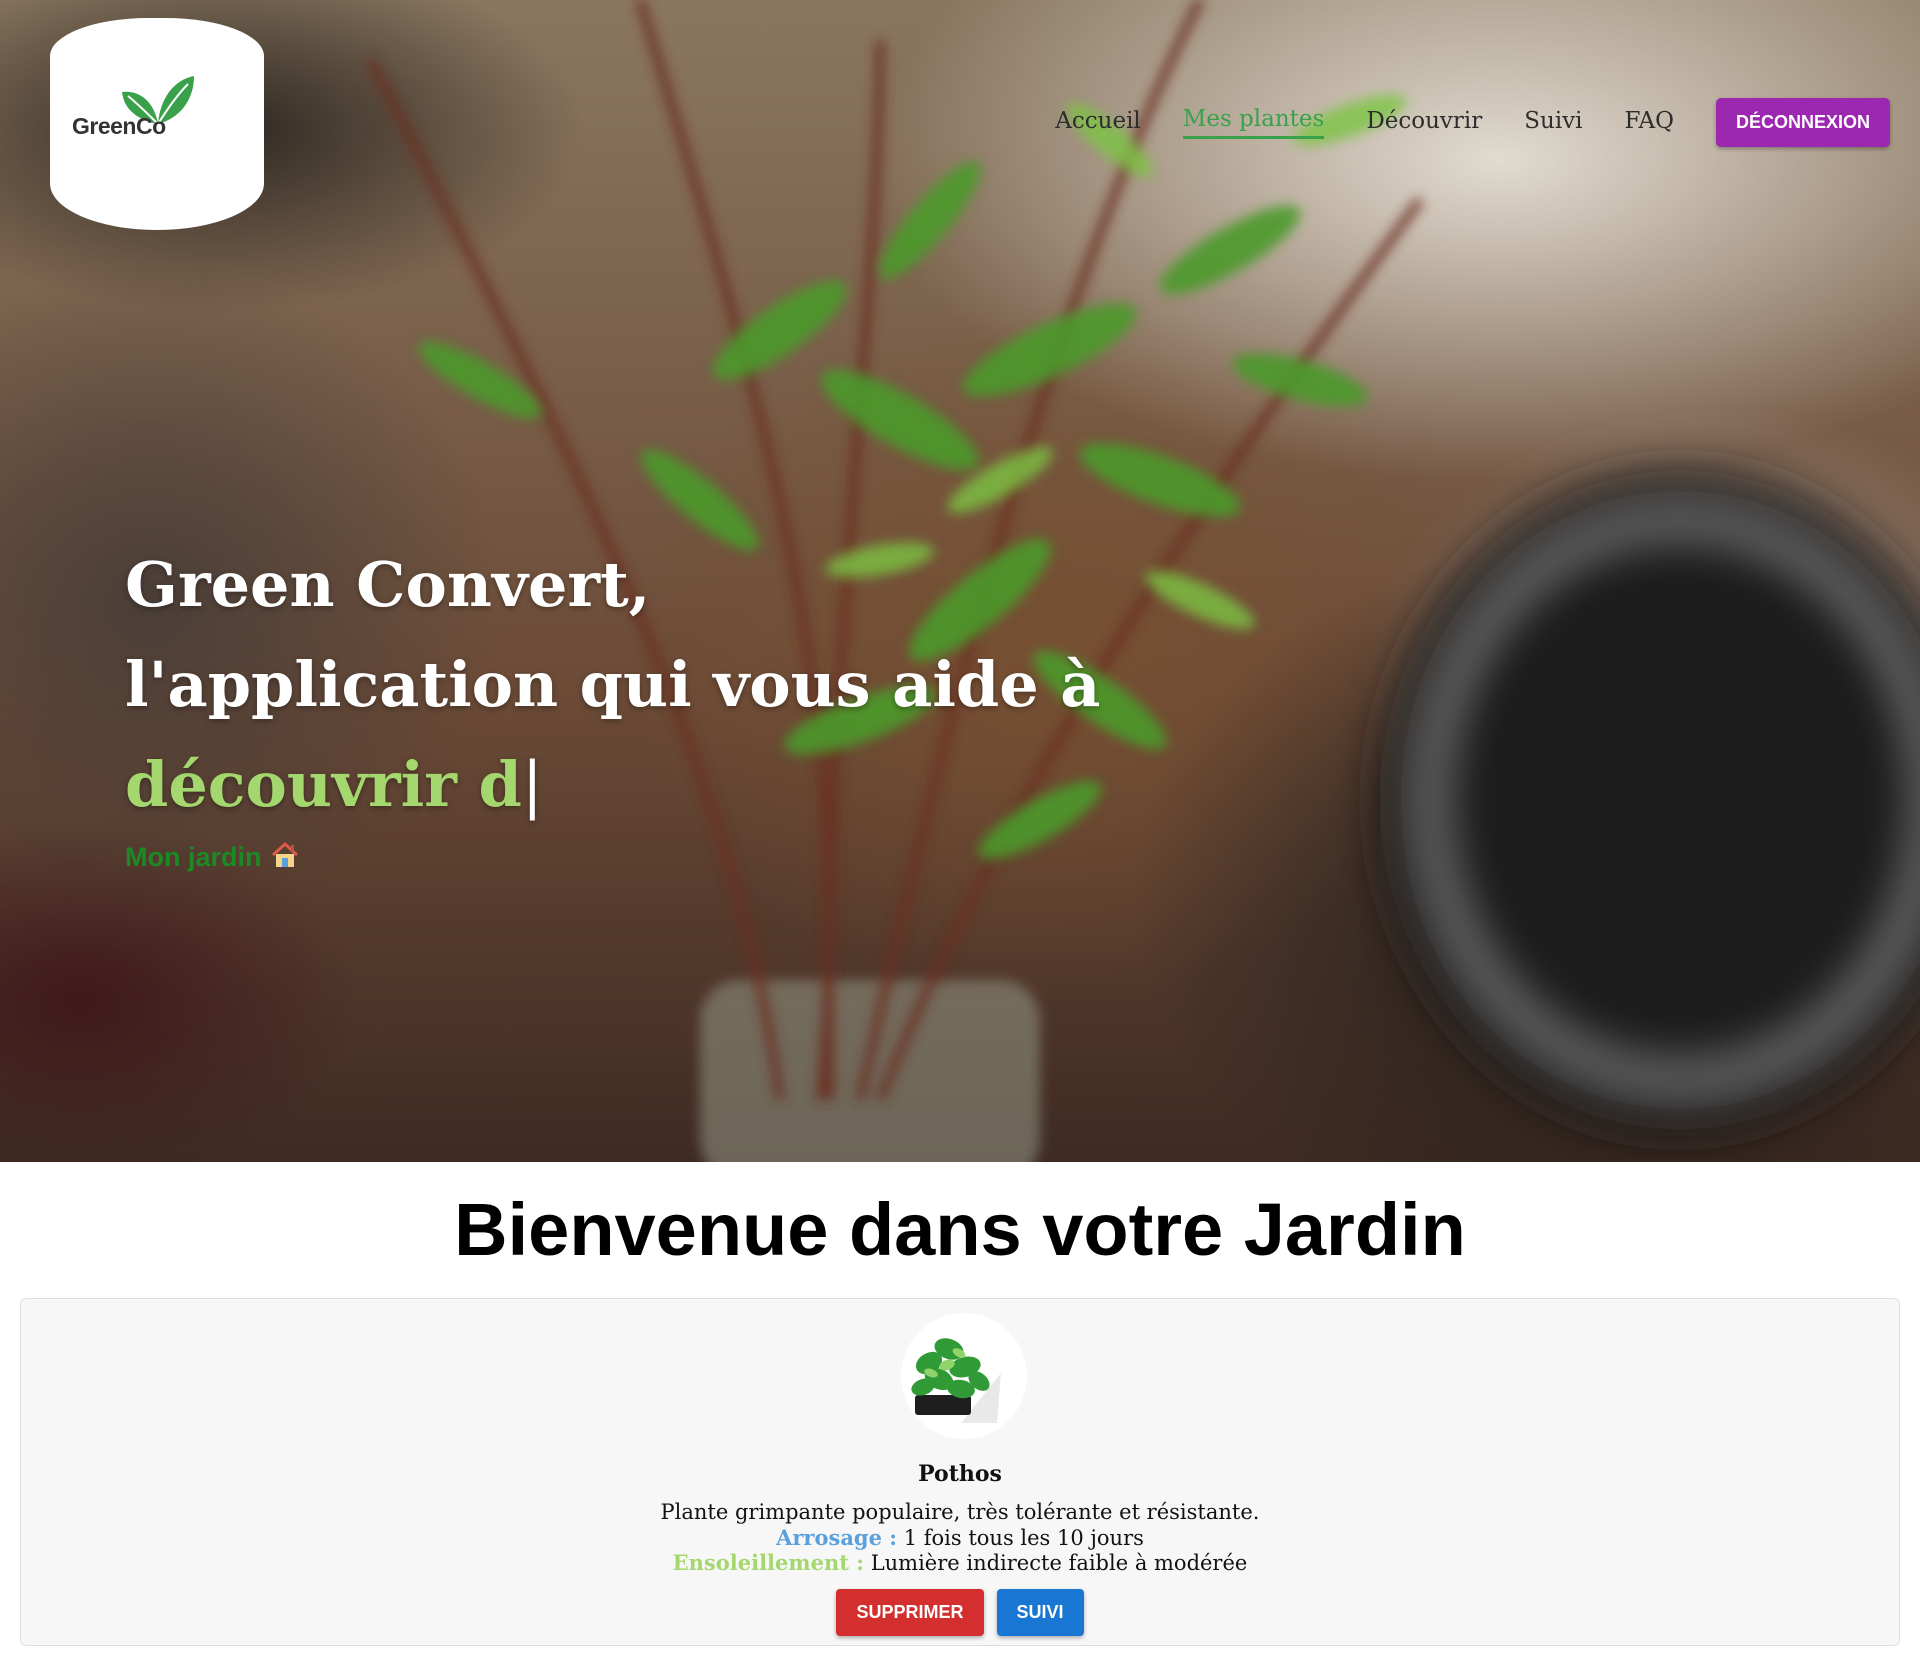 The height and width of the screenshot is (1667, 1920). Describe the element at coordinates (612, 785) in the screenshot. I see `hero-typewriter: découvrir d|` at that location.